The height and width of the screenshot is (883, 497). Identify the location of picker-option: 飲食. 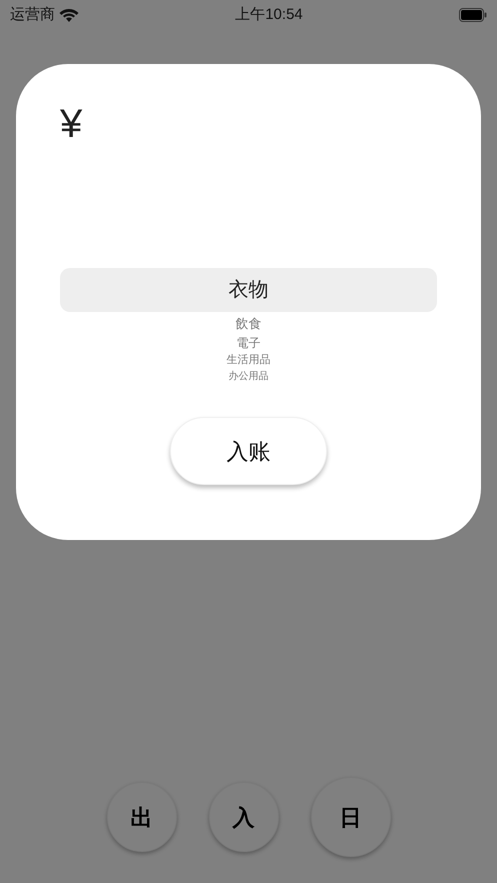
(249, 324).